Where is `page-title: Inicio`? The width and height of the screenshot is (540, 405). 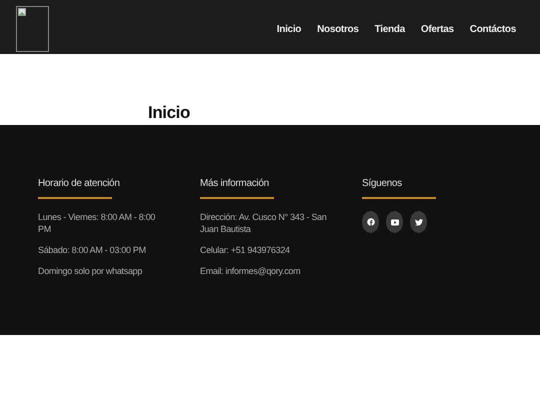 page-title: Inicio is located at coordinates (169, 113).